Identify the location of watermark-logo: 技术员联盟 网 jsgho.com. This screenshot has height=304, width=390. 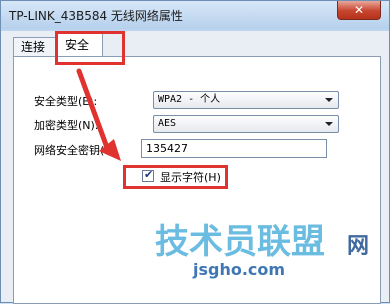
(262, 250).